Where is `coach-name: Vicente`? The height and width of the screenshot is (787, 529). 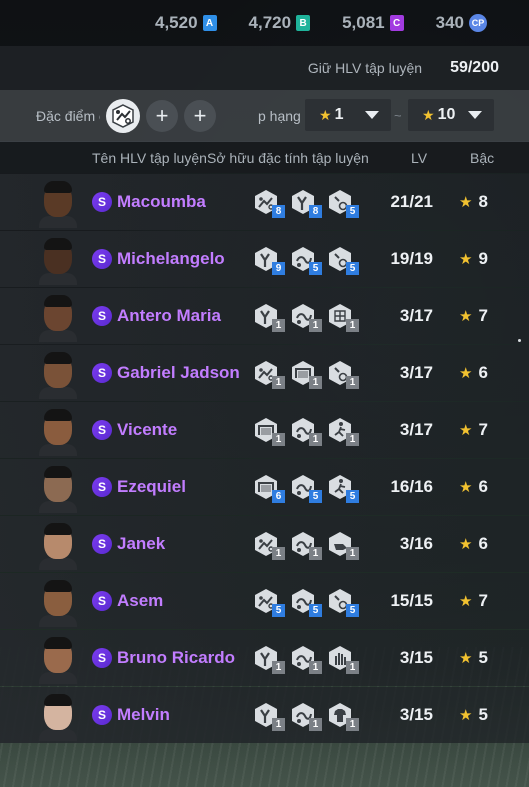
coach-name: Vicente is located at coordinates (147, 429).